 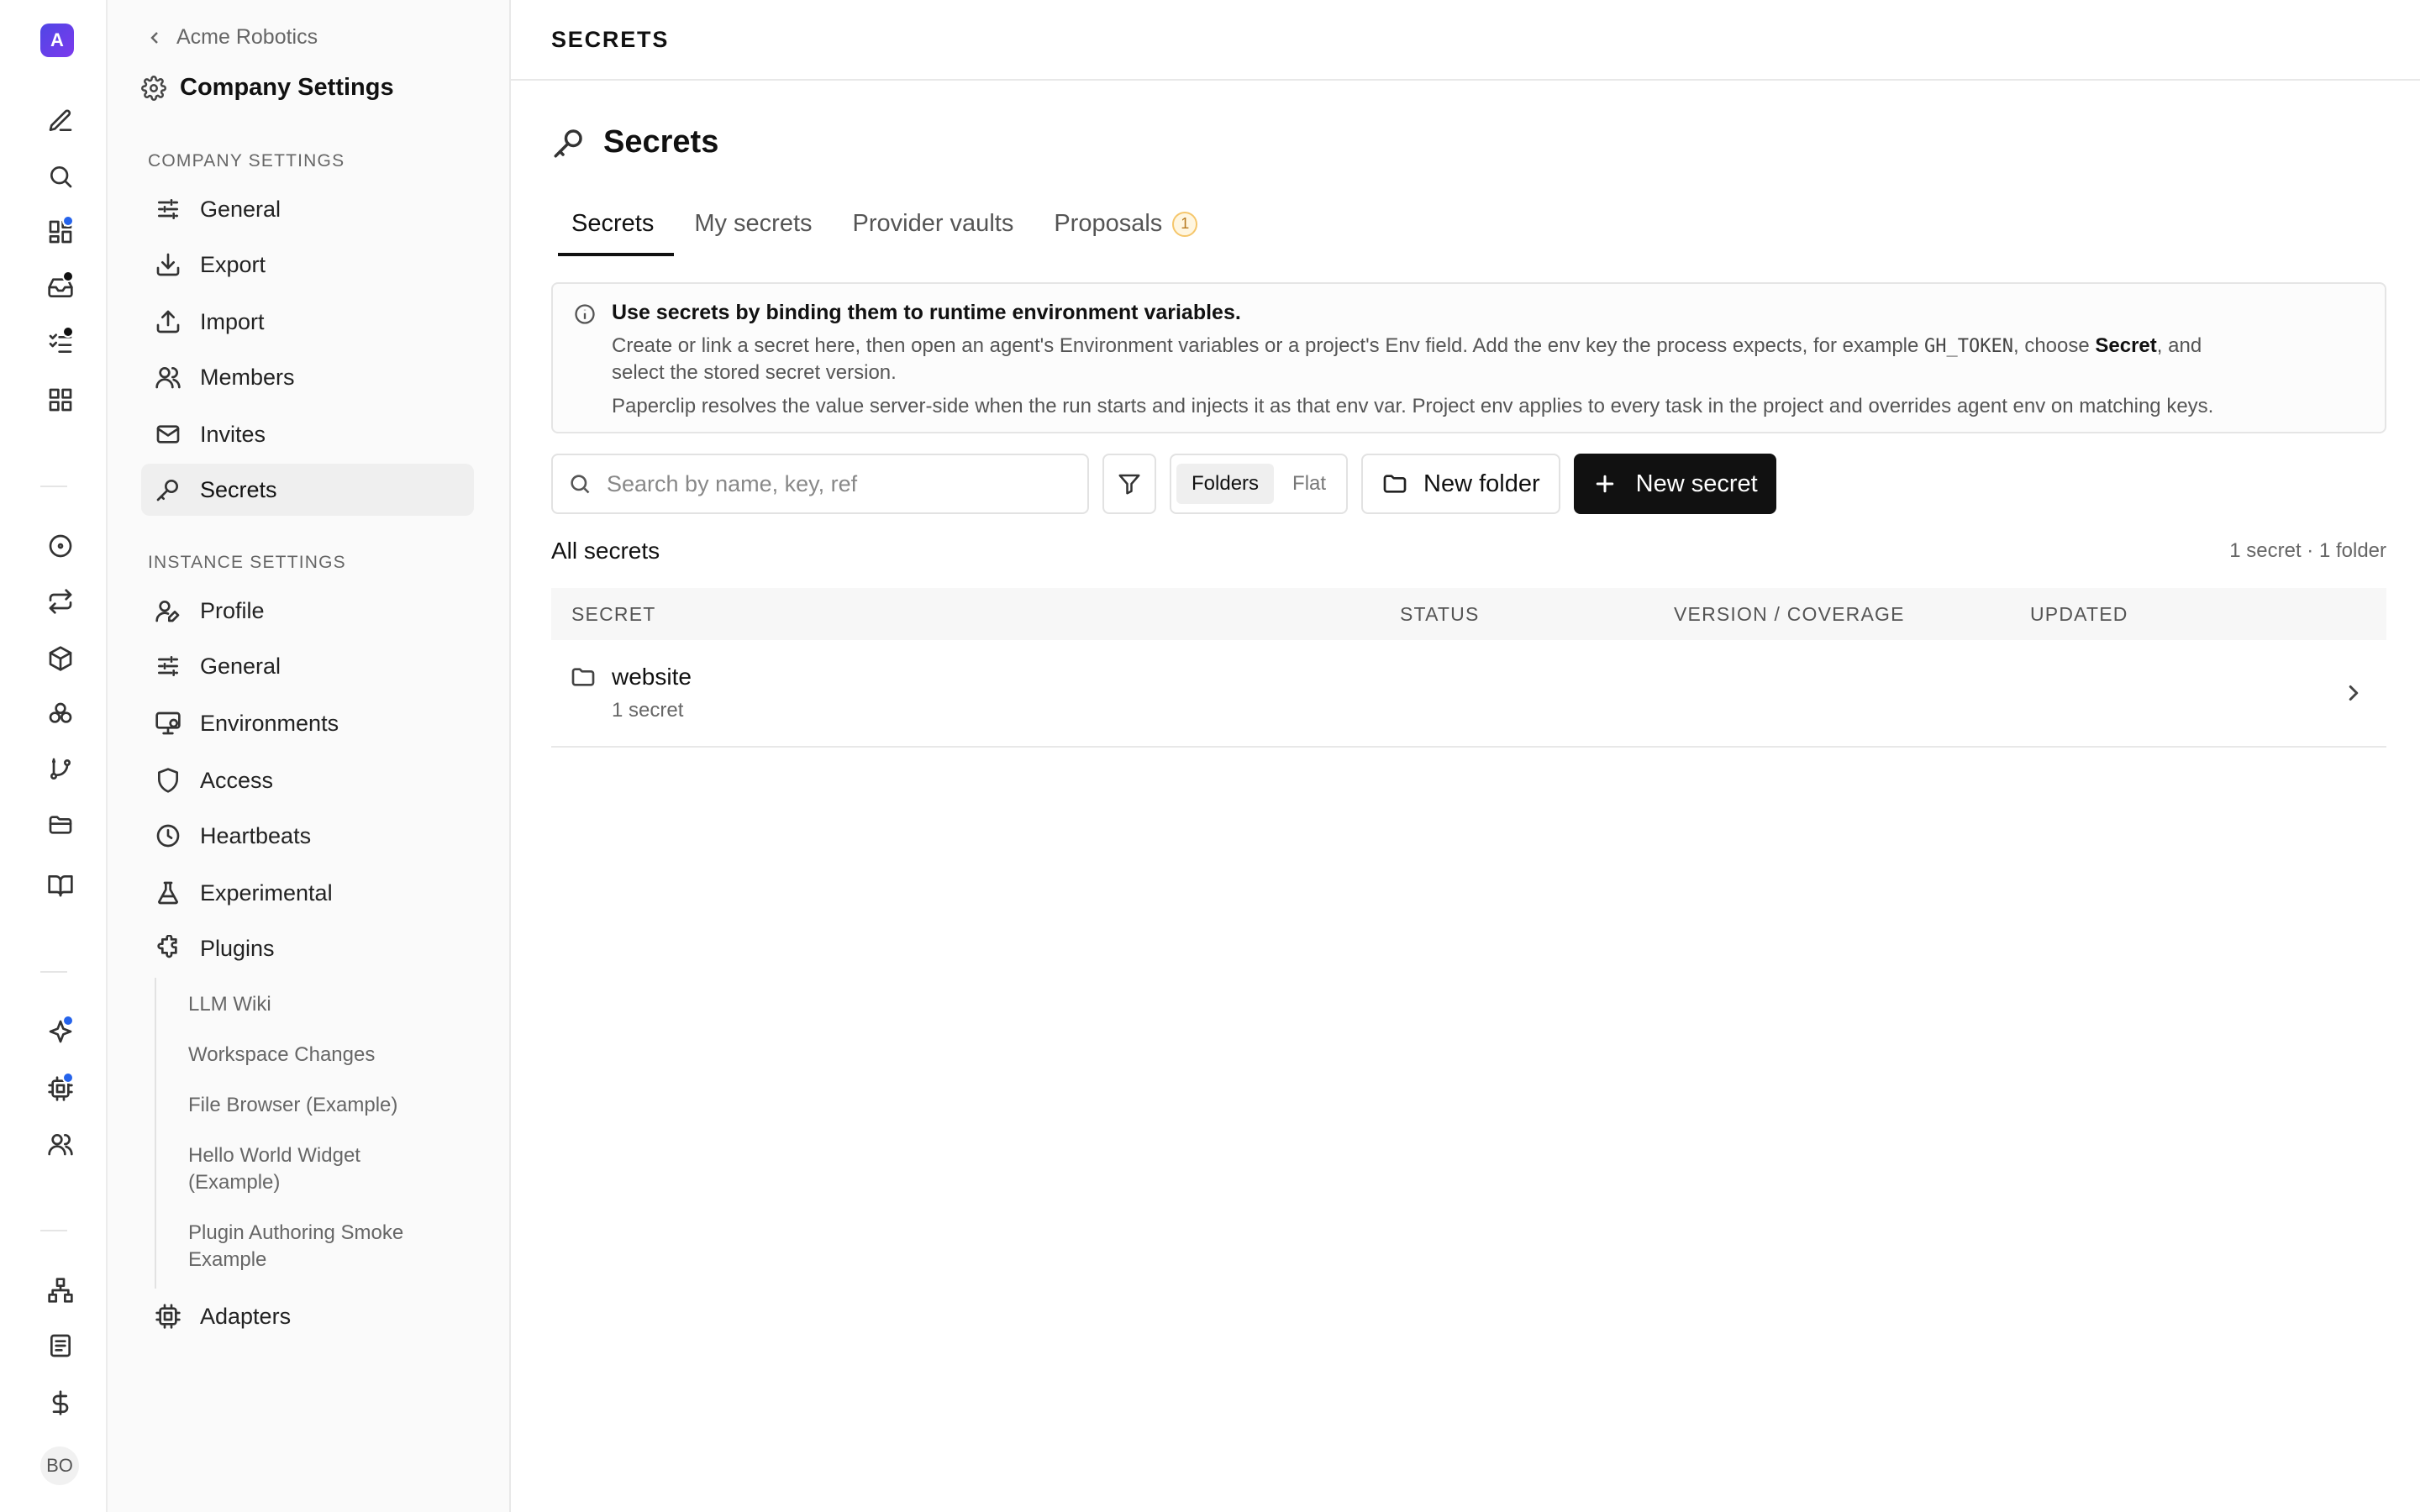 I want to click on cluster-icon, so click(x=60, y=714).